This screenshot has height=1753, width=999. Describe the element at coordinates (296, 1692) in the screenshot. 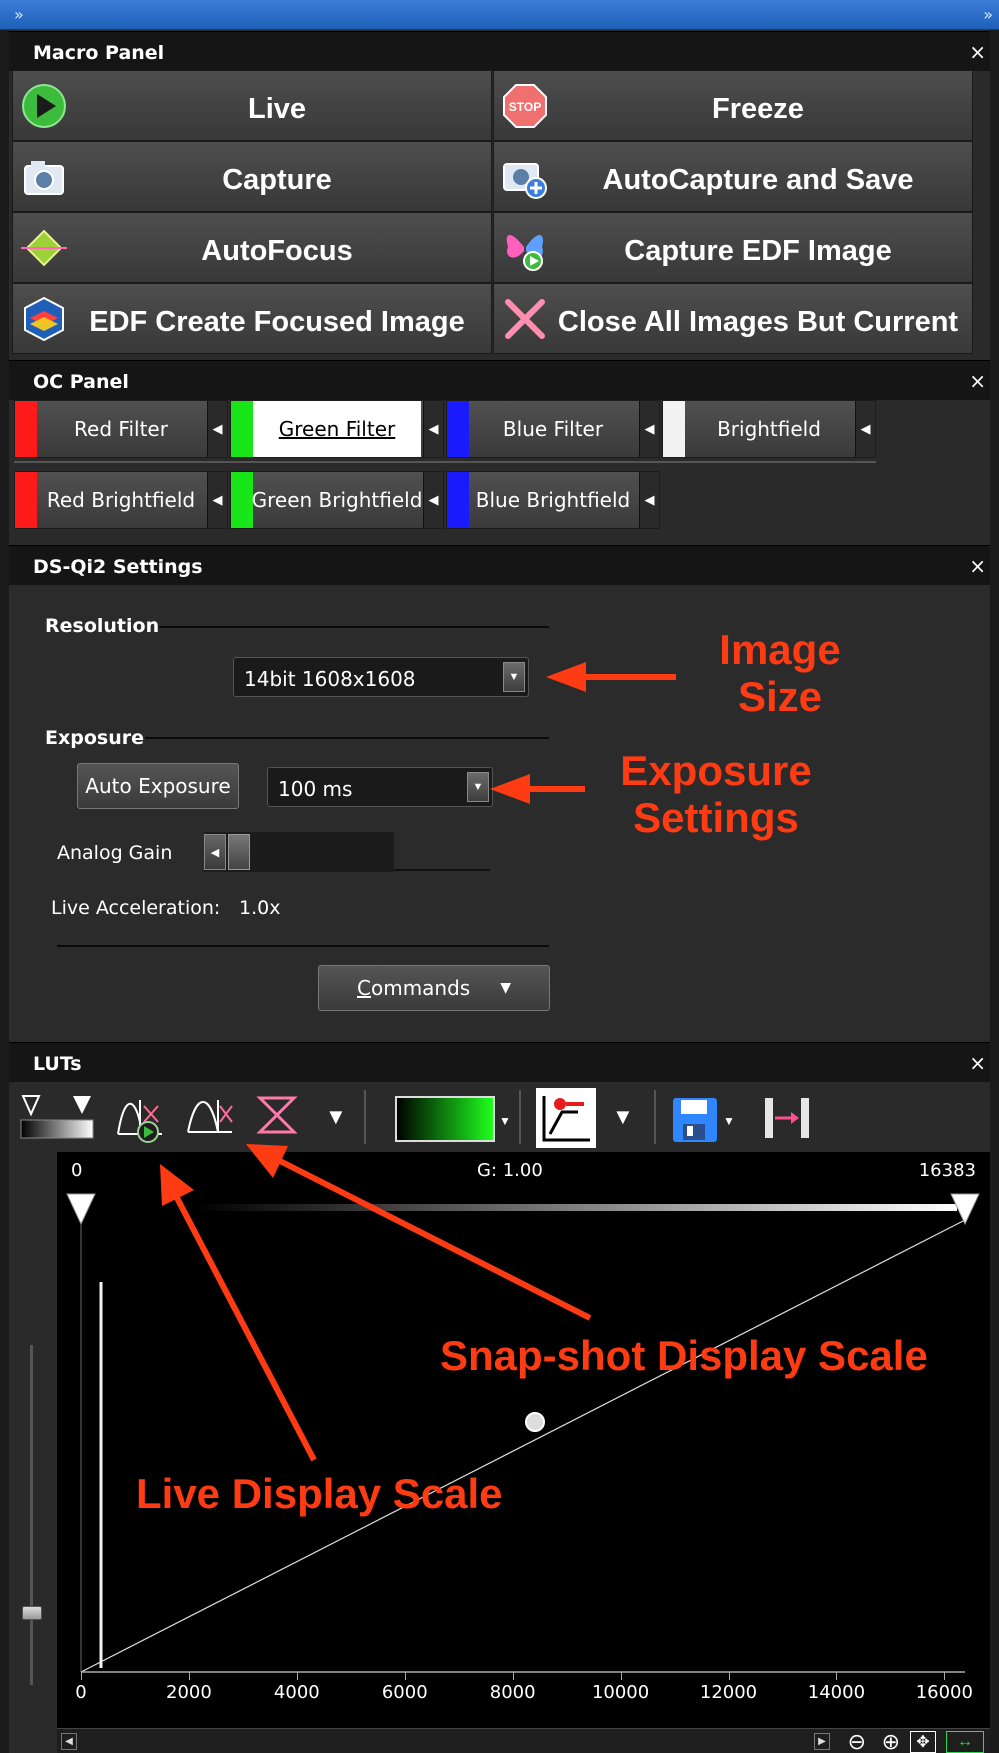

I see `x-axis-tick-label: 4000` at that location.